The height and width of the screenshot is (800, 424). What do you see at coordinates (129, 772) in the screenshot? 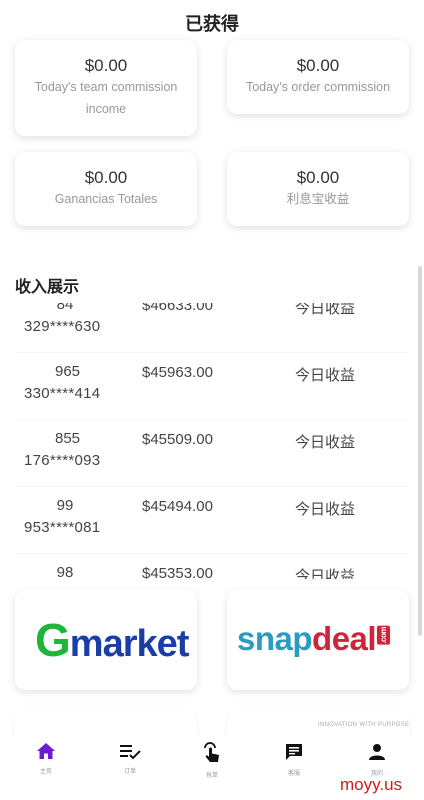
I see `tab-label: 订单` at bounding box center [129, 772].